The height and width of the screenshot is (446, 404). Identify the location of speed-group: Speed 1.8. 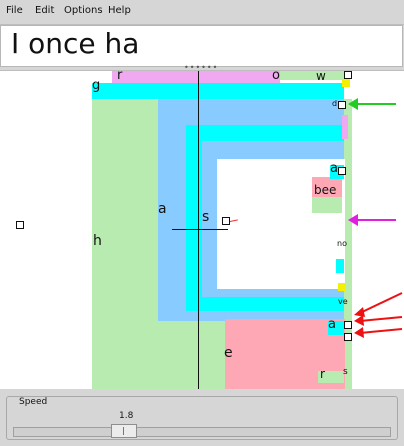
(202, 418).